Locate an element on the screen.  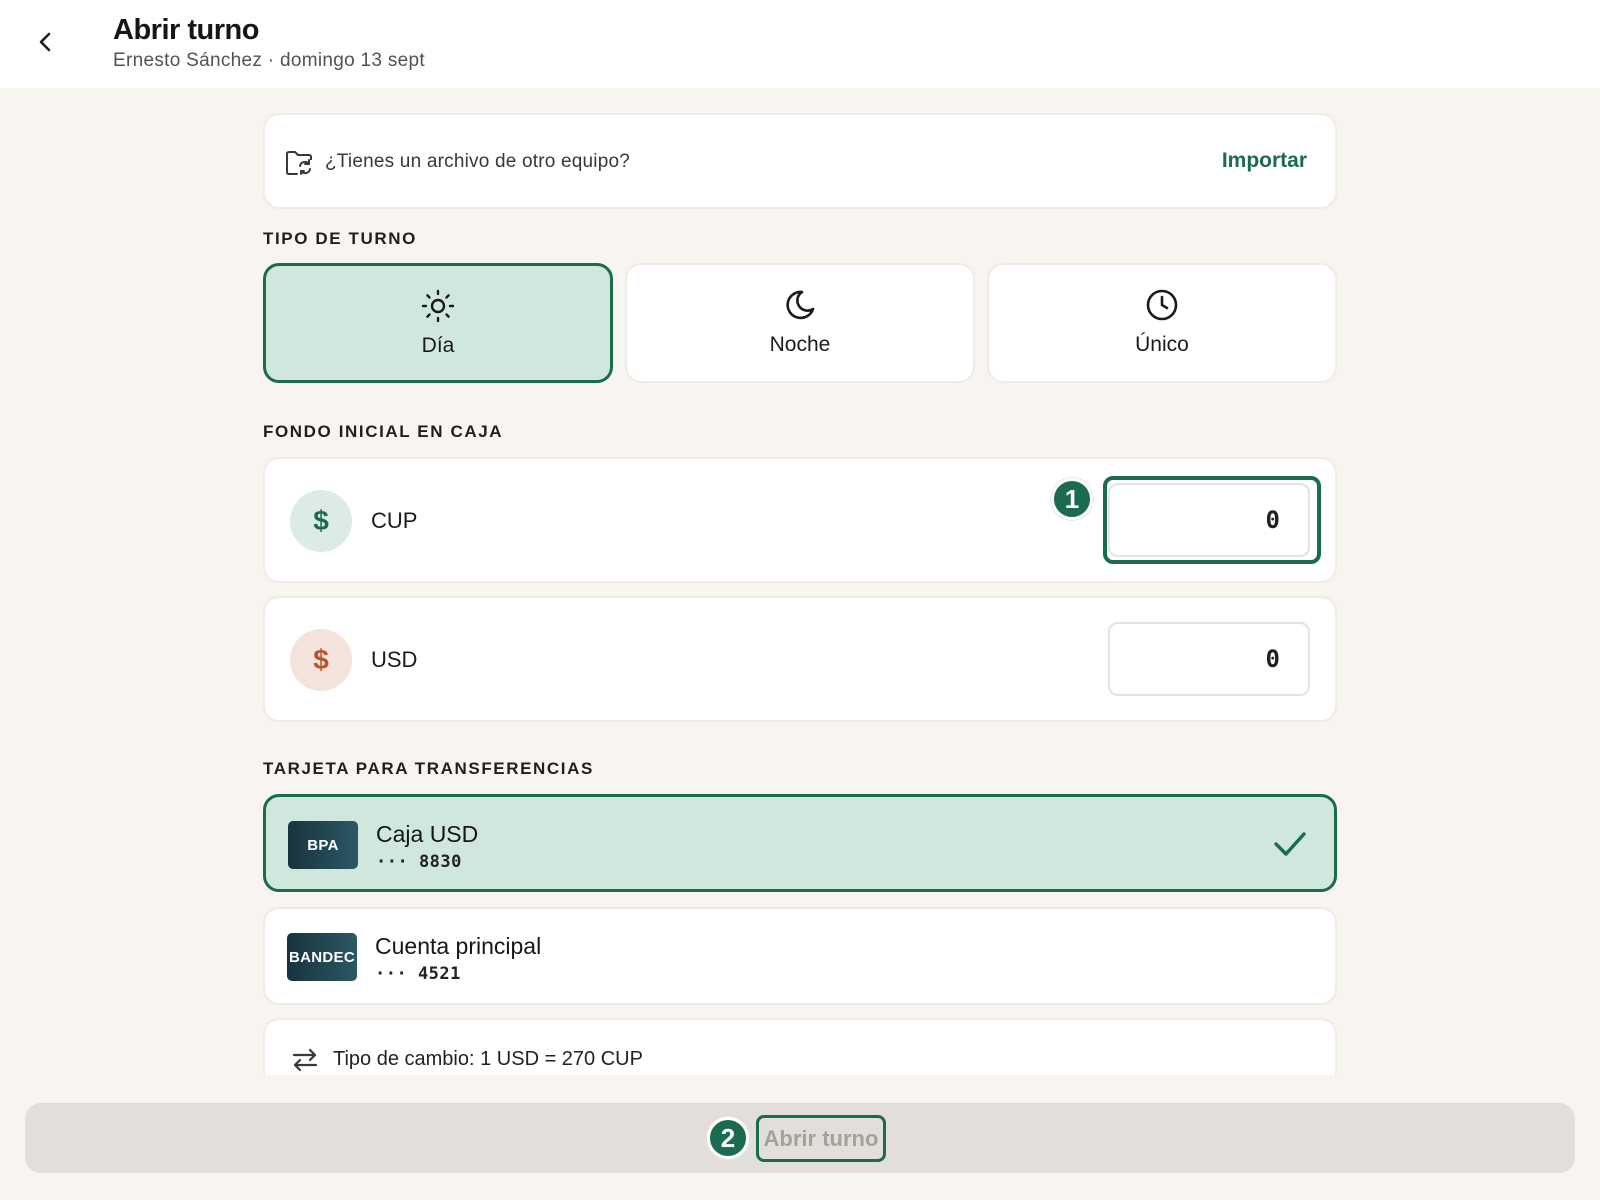
shift-option-noche: Noche is located at coordinates (800, 323).